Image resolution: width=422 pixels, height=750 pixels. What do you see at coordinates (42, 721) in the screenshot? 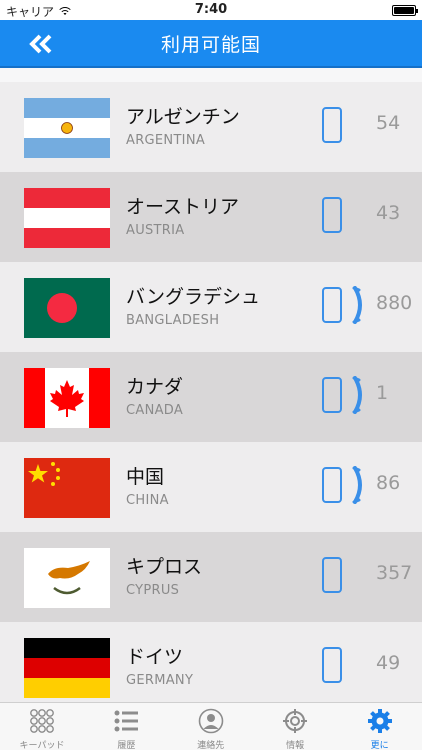
I see `keypad-icon` at bounding box center [42, 721].